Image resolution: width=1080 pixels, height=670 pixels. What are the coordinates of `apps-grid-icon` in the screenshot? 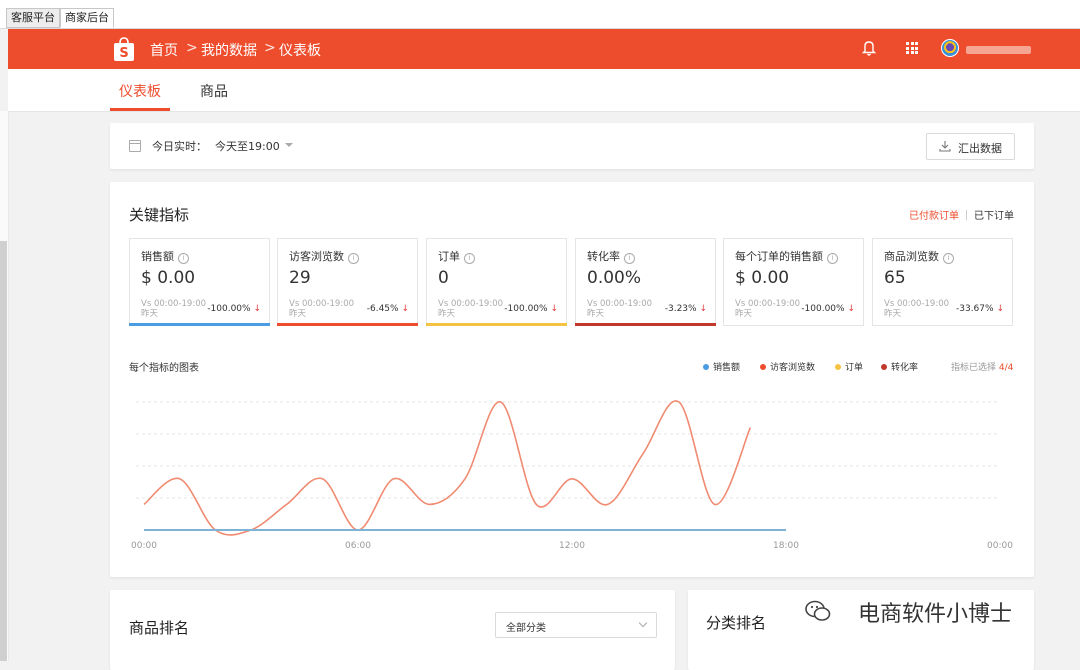 It's located at (912, 48).